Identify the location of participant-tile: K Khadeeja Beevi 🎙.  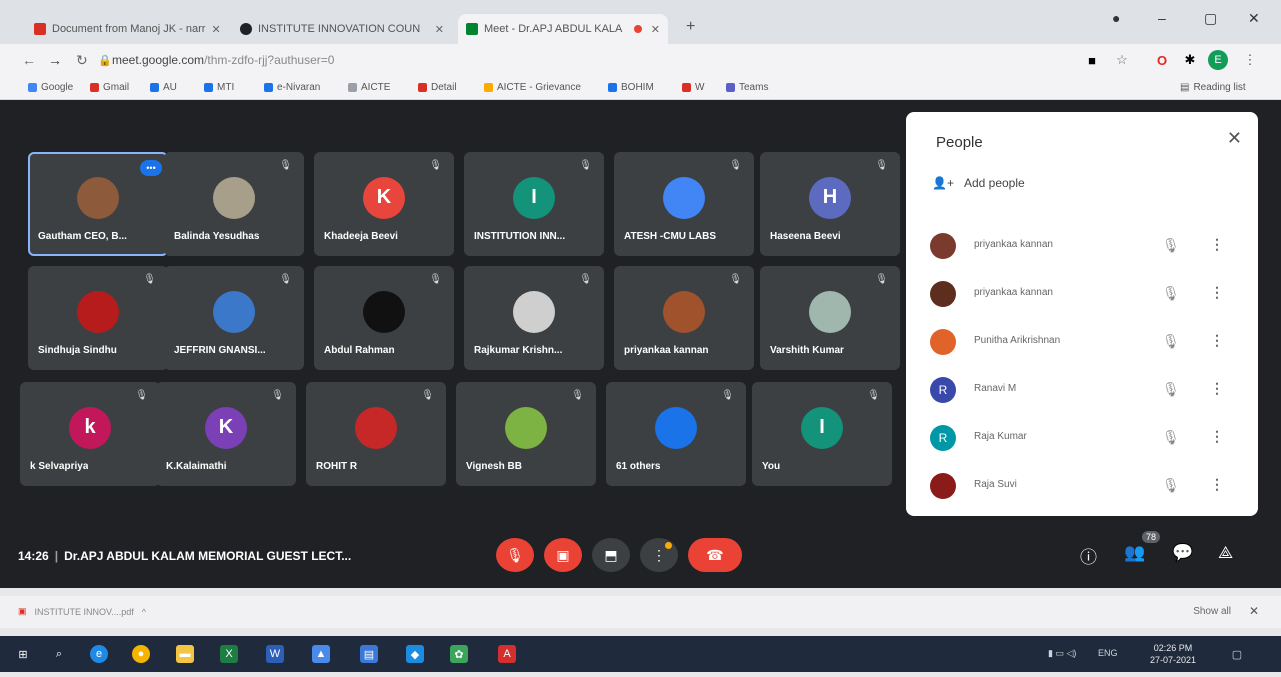
(384, 204).